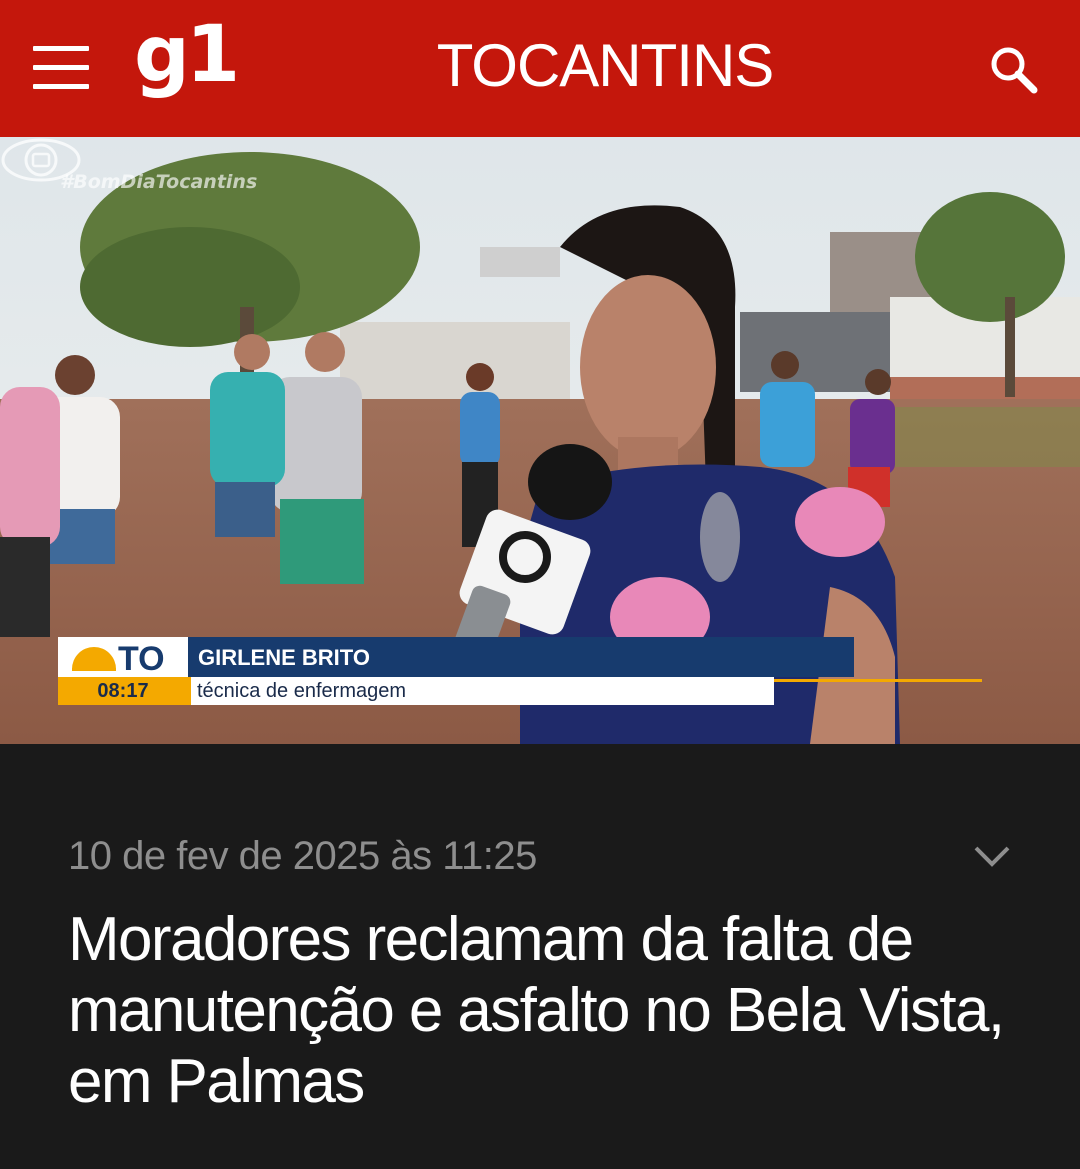  I want to click on region-title: TOCANTINS, so click(605, 65).